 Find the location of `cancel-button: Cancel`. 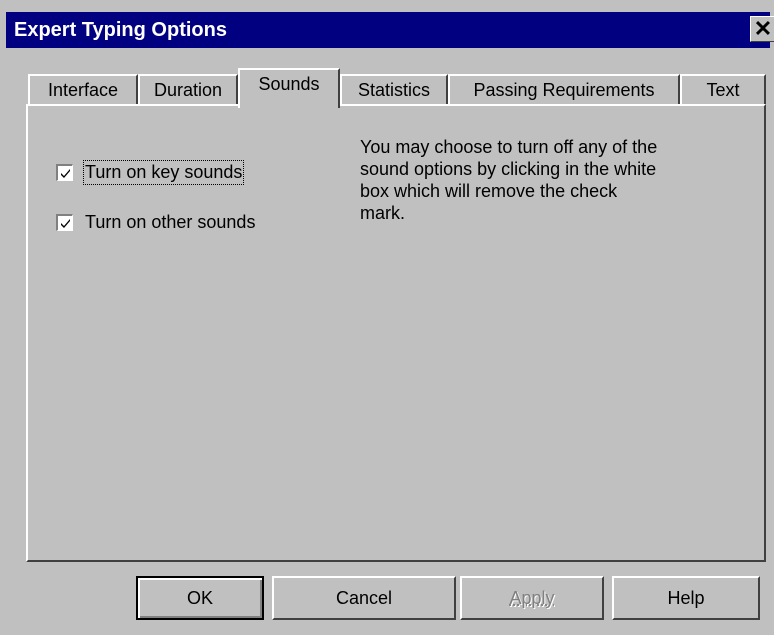

cancel-button: Cancel is located at coordinates (364, 598).